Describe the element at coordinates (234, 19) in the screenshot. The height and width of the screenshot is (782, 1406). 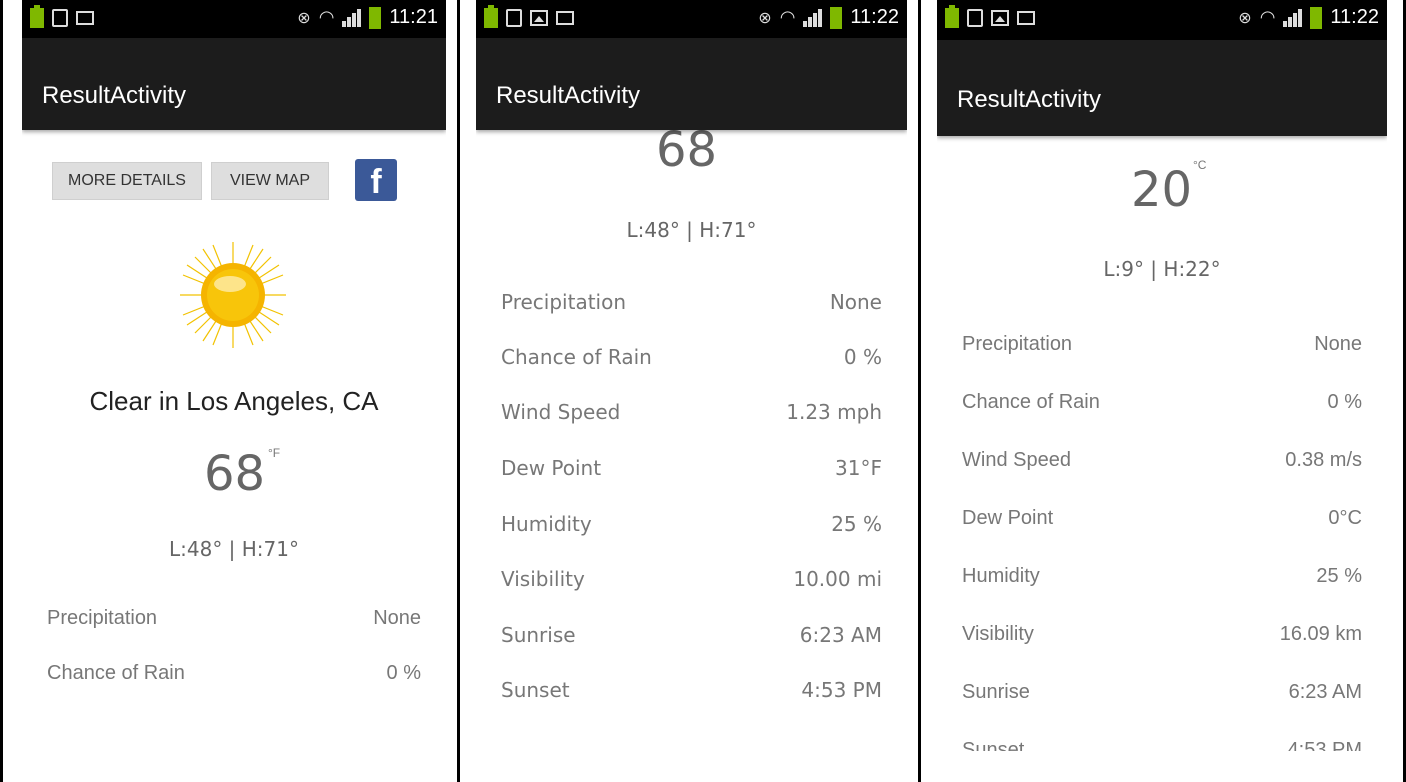
I see `status-bar: ⊗ ◠ 11:21` at that location.